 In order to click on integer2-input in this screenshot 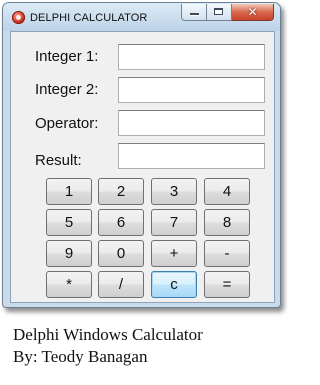, I will do `click(191, 90)`.